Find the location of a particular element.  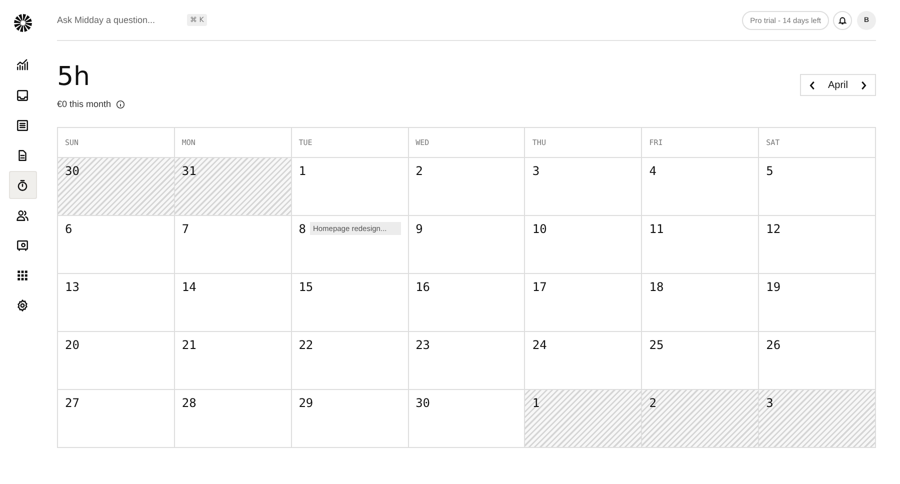

day-cell: 17 is located at coordinates (583, 303).